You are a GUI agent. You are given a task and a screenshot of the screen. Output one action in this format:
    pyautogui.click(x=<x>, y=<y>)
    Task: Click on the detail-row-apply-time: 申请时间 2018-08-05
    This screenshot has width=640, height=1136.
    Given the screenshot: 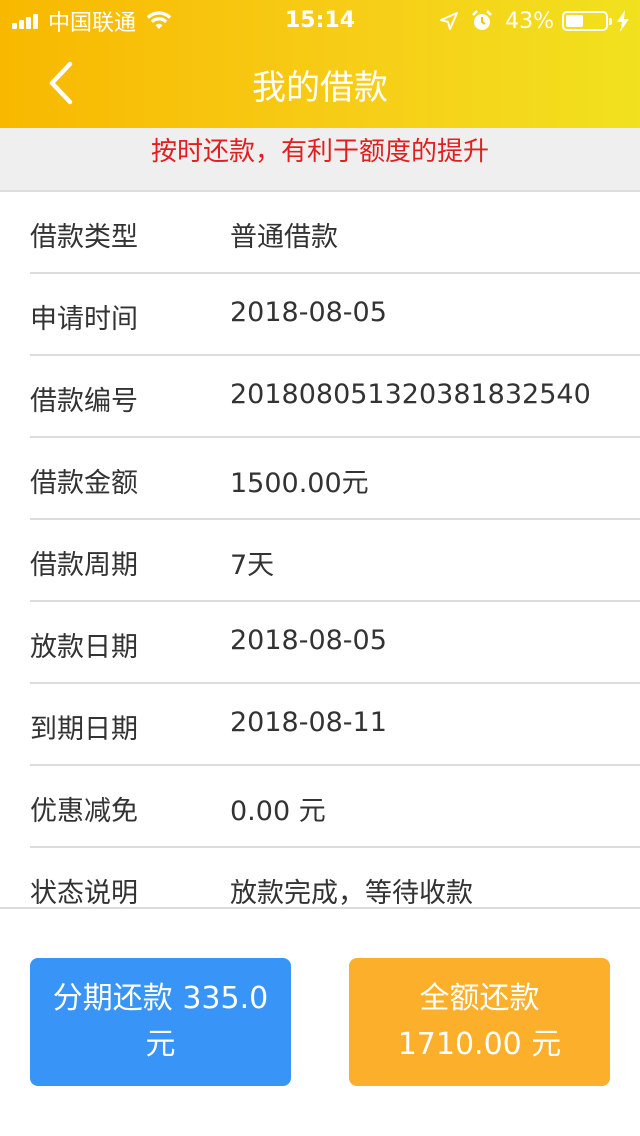 What is the action you would take?
    pyautogui.click(x=335, y=315)
    